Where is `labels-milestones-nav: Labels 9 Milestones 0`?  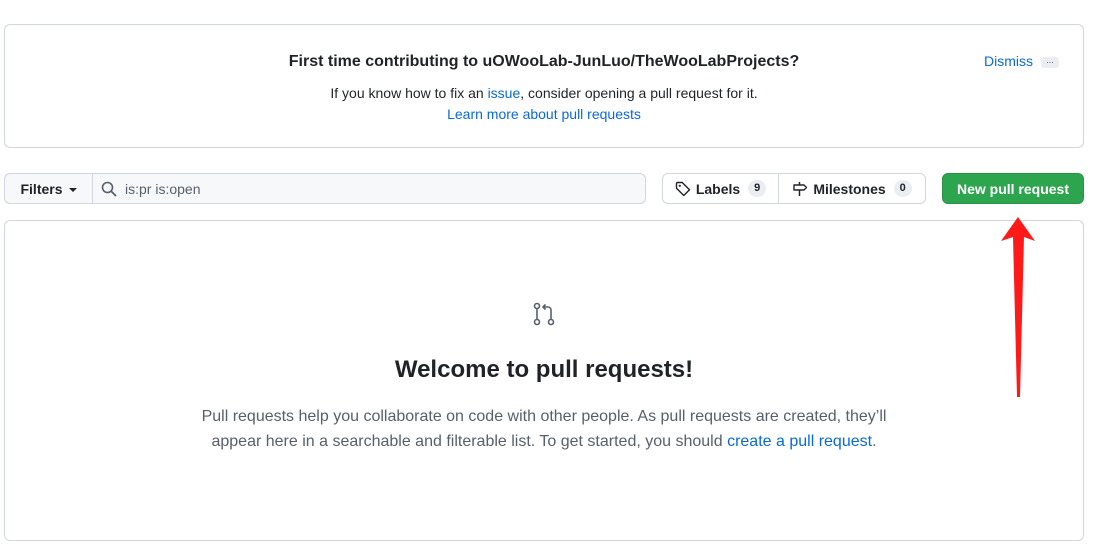
labels-milestones-nav: Labels 9 Milestones 0 is located at coordinates (794, 188).